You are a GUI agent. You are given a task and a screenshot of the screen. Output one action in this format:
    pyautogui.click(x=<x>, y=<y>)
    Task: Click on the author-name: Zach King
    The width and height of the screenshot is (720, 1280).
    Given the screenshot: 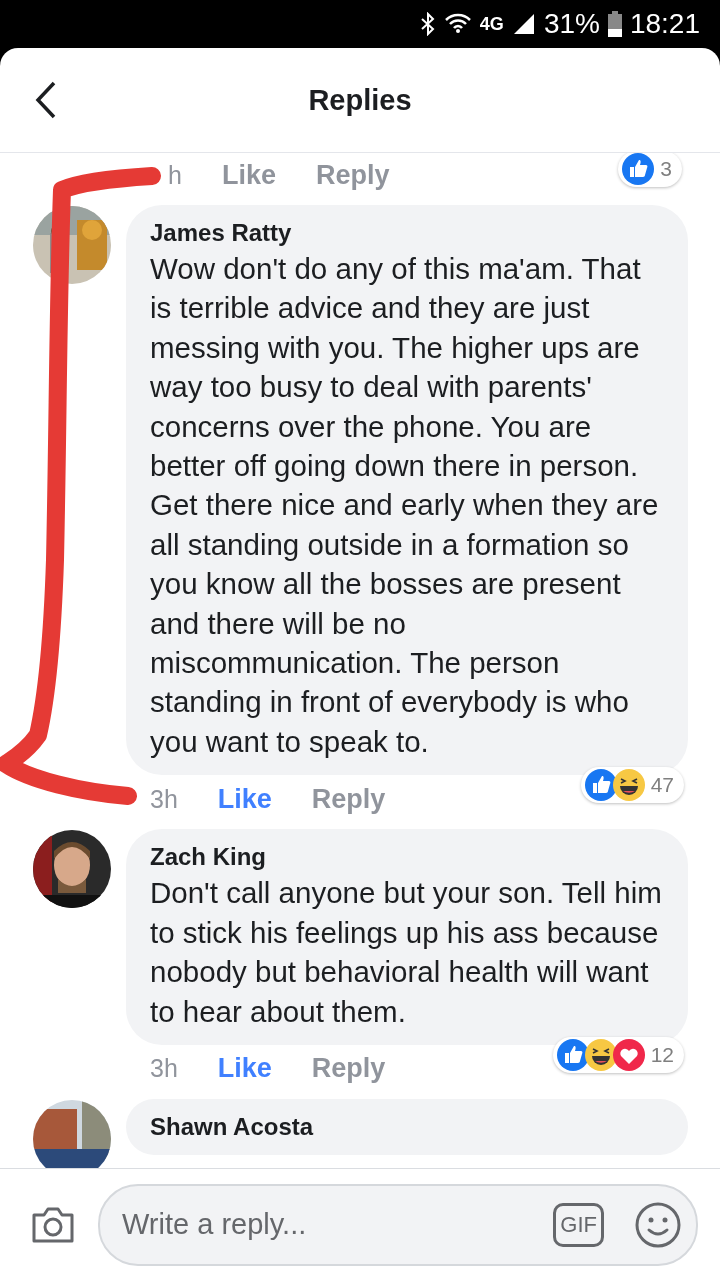 What is the action you would take?
    pyautogui.click(x=407, y=857)
    